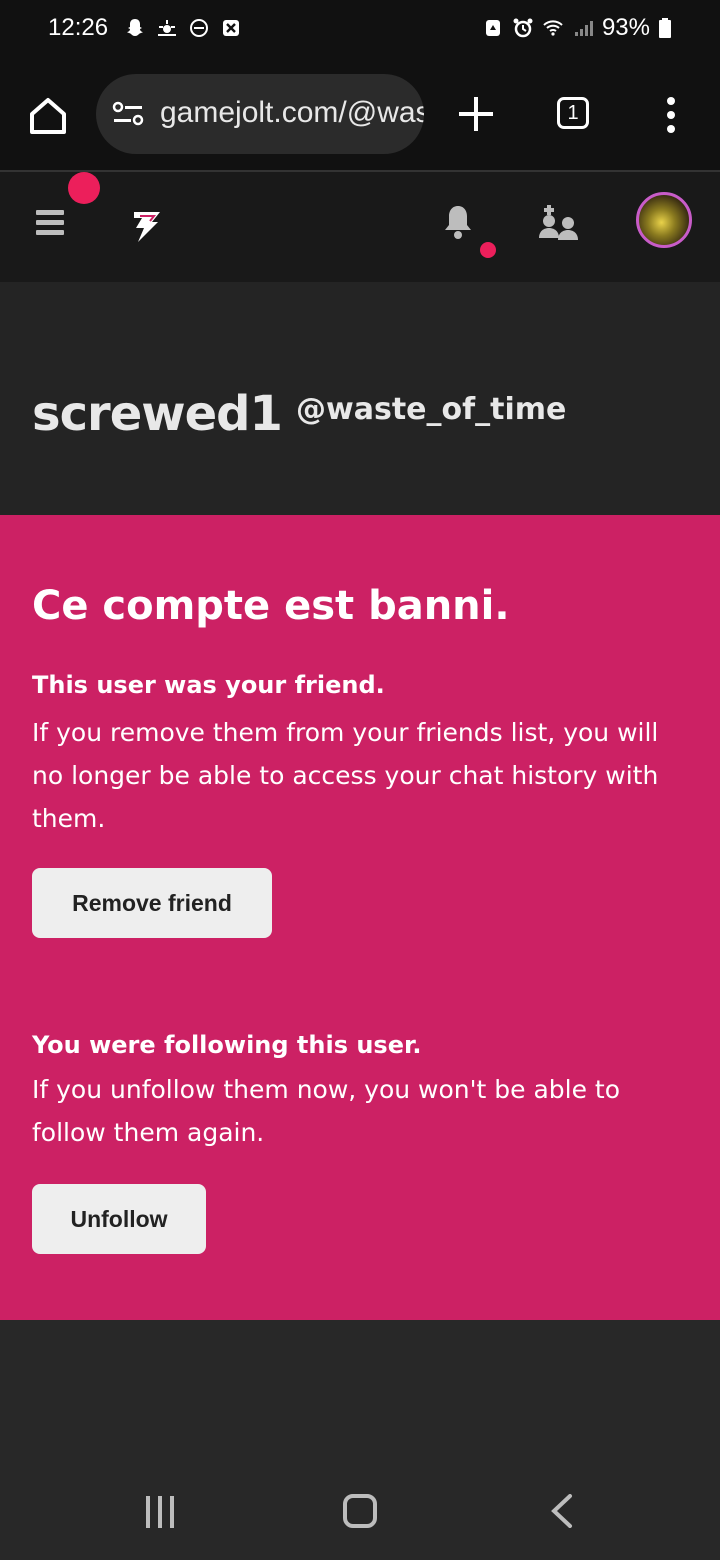 The height and width of the screenshot is (1560, 720). Describe the element at coordinates (492, 28) in the screenshot. I see `recycle-icon` at that location.